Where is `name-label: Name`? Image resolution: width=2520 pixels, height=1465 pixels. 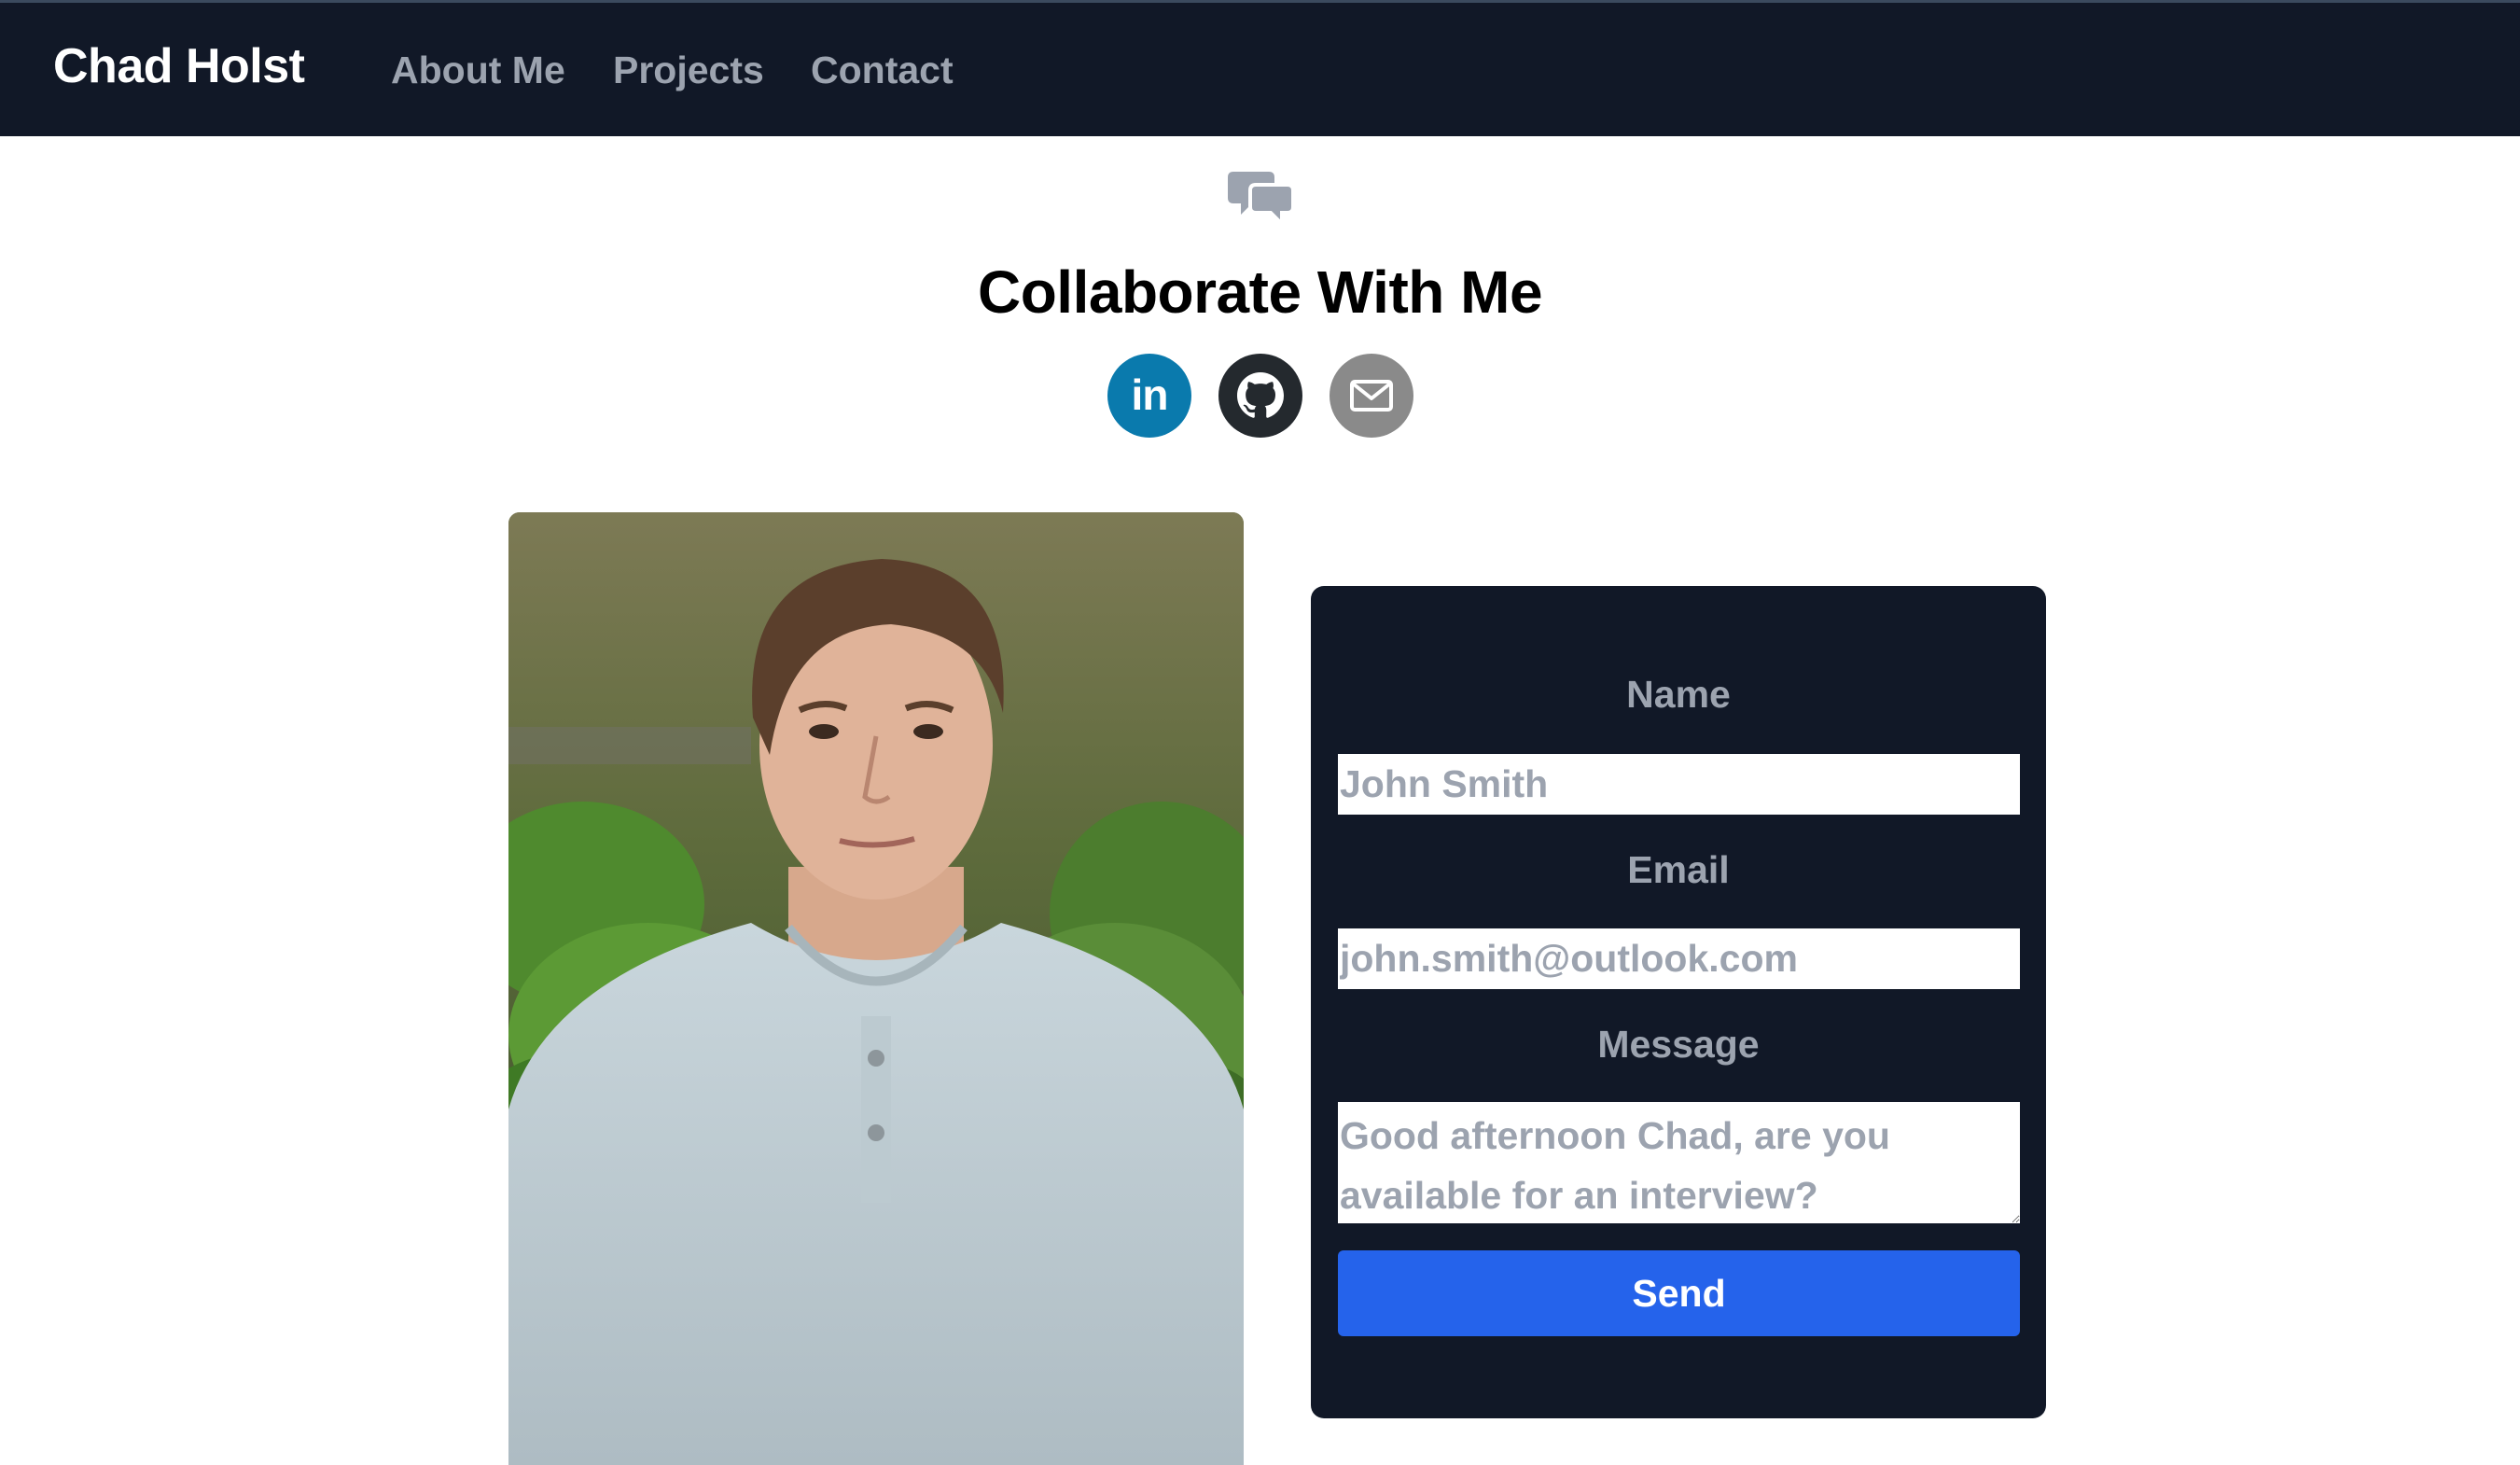
name-label: Name is located at coordinates (1679, 694).